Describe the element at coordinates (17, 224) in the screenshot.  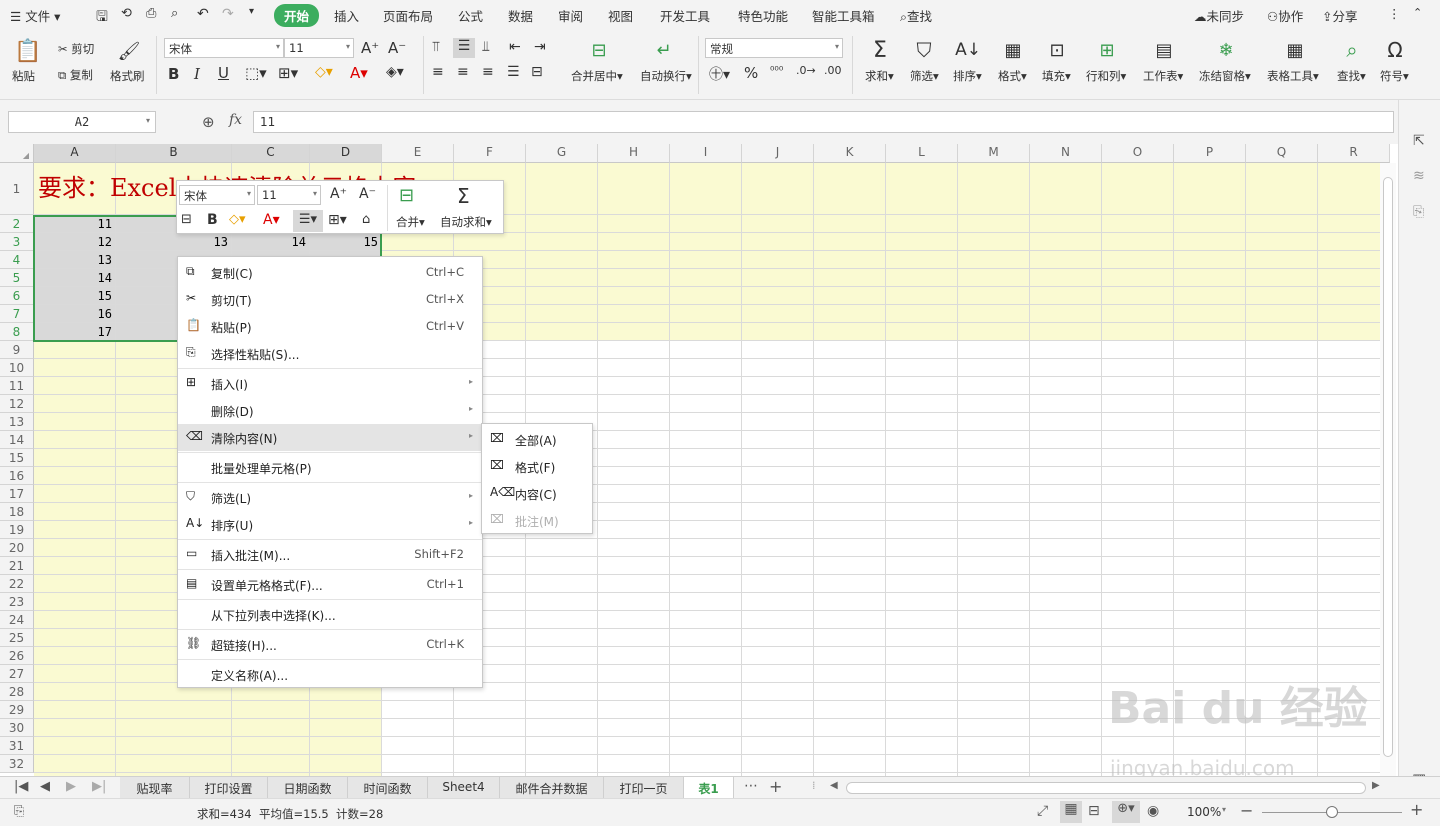
I see `row-header-2: 2` at that location.